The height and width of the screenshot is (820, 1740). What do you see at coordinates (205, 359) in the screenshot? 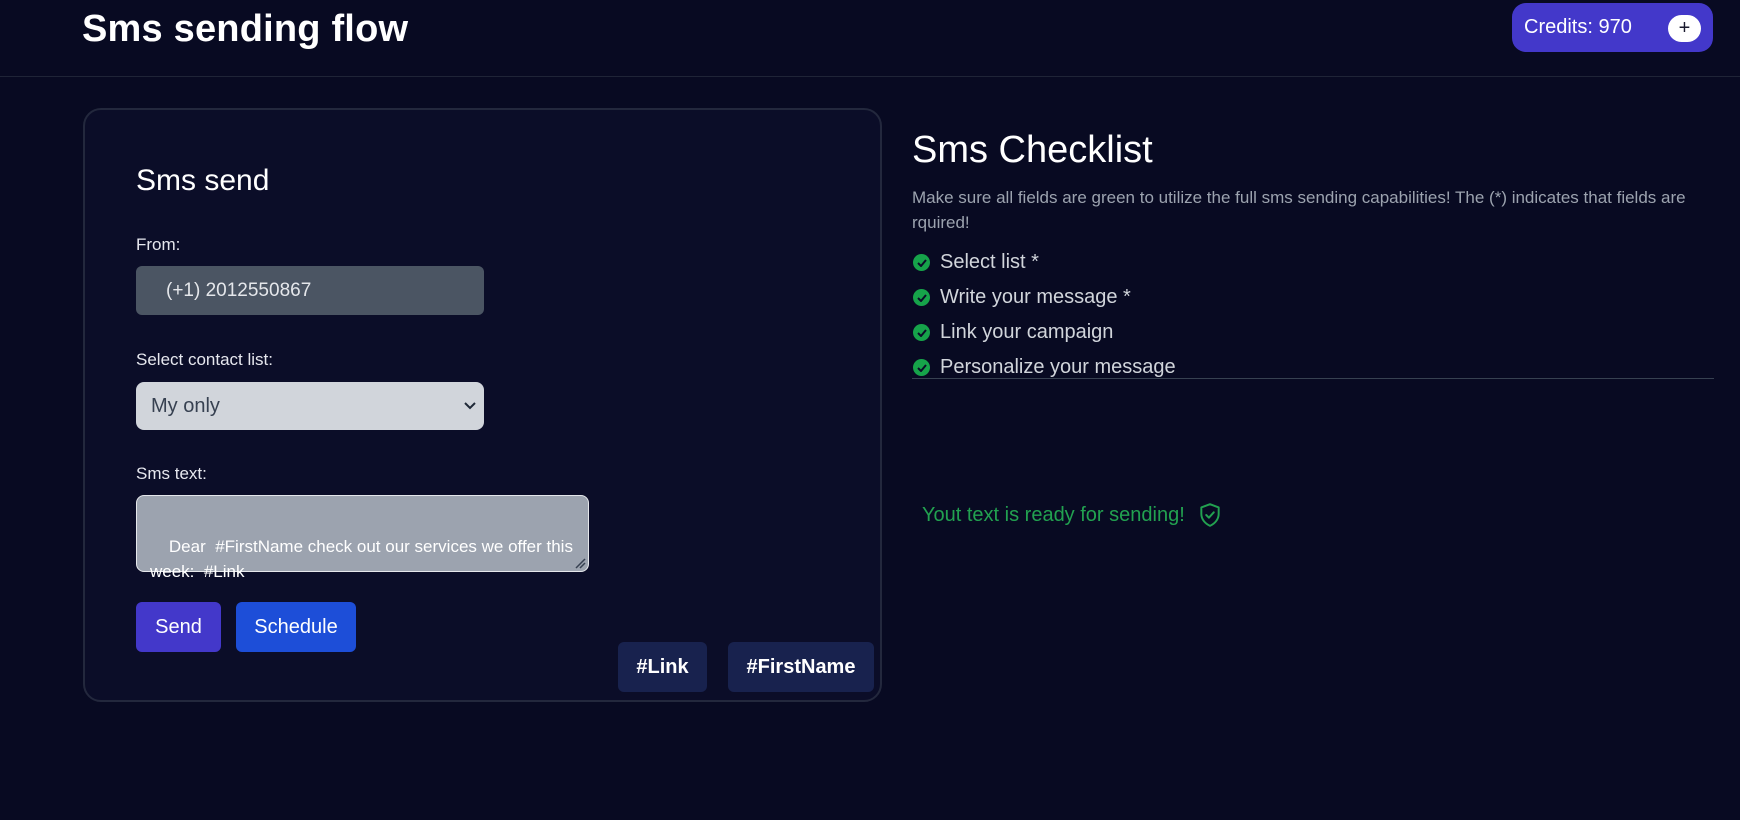
I see `contact-list-label: Select contact list:` at bounding box center [205, 359].